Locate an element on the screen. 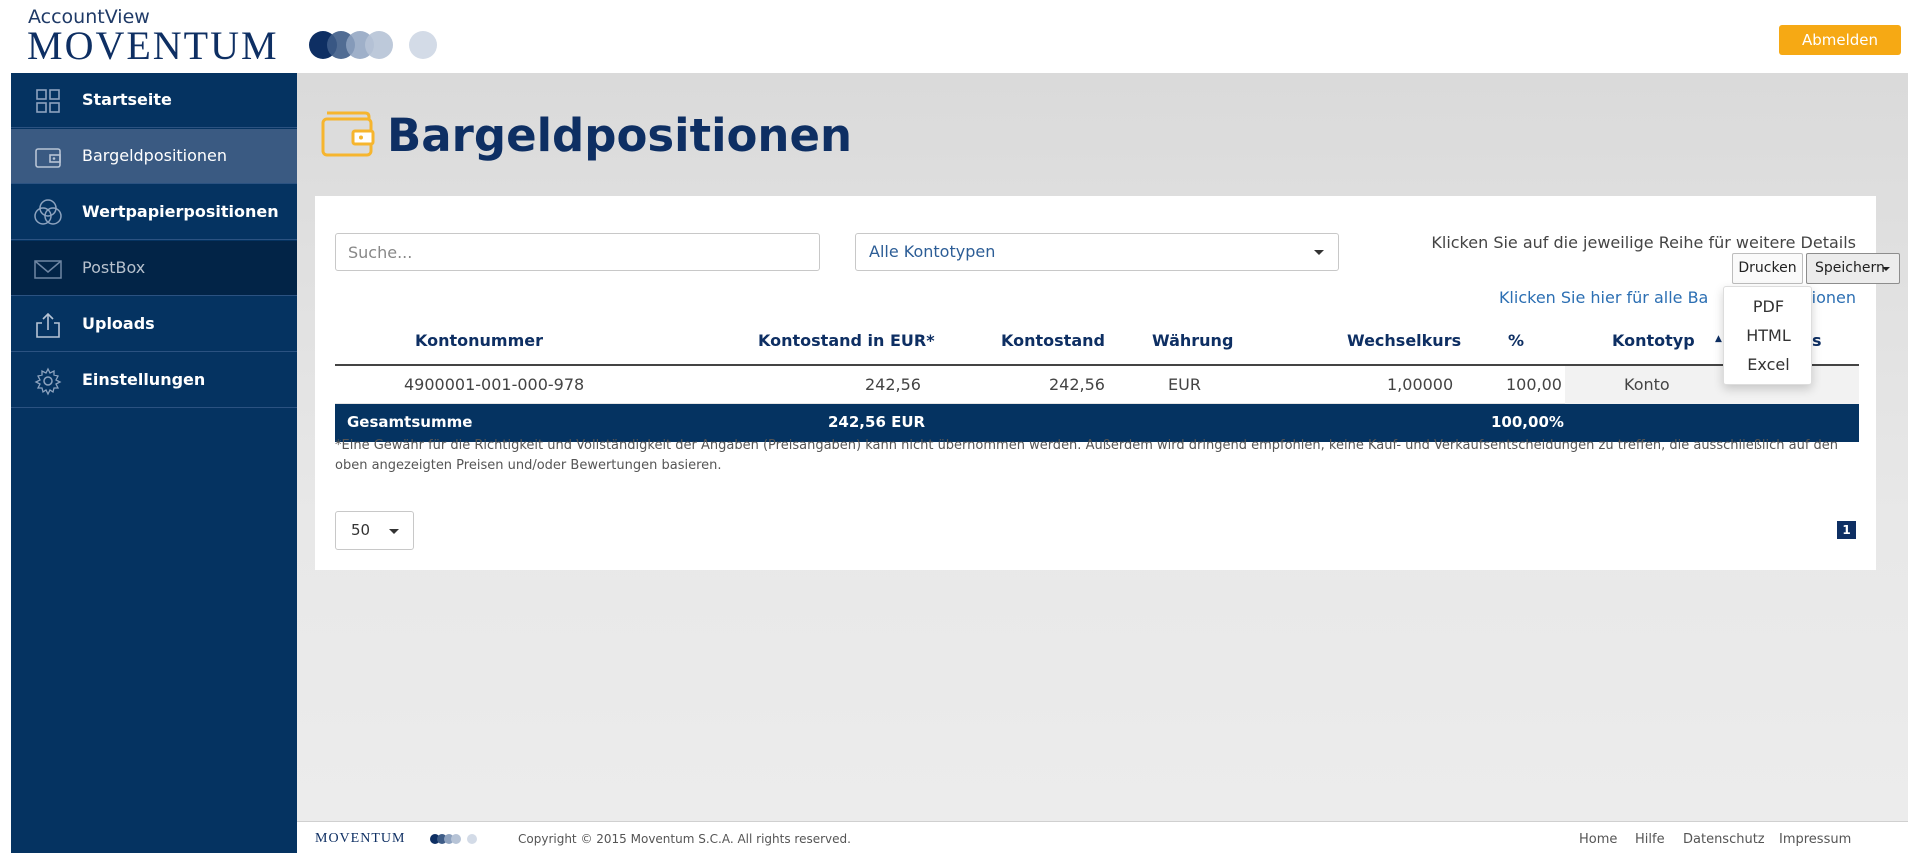  column-header-kontostand: Kontostand is located at coordinates (1053, 340).